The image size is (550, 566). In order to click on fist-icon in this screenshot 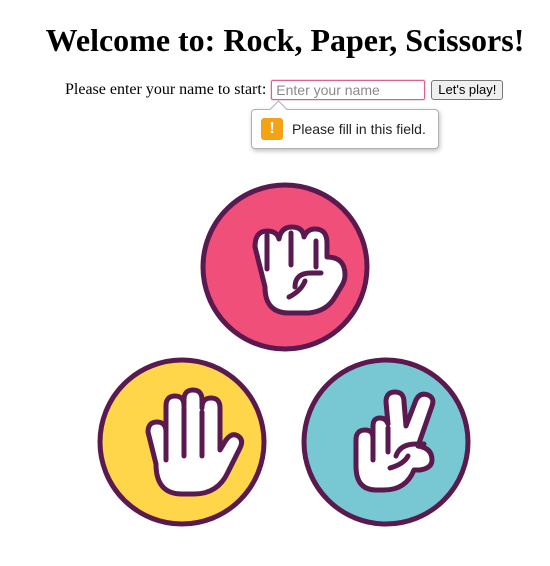, I will do `click(285, 267)`.